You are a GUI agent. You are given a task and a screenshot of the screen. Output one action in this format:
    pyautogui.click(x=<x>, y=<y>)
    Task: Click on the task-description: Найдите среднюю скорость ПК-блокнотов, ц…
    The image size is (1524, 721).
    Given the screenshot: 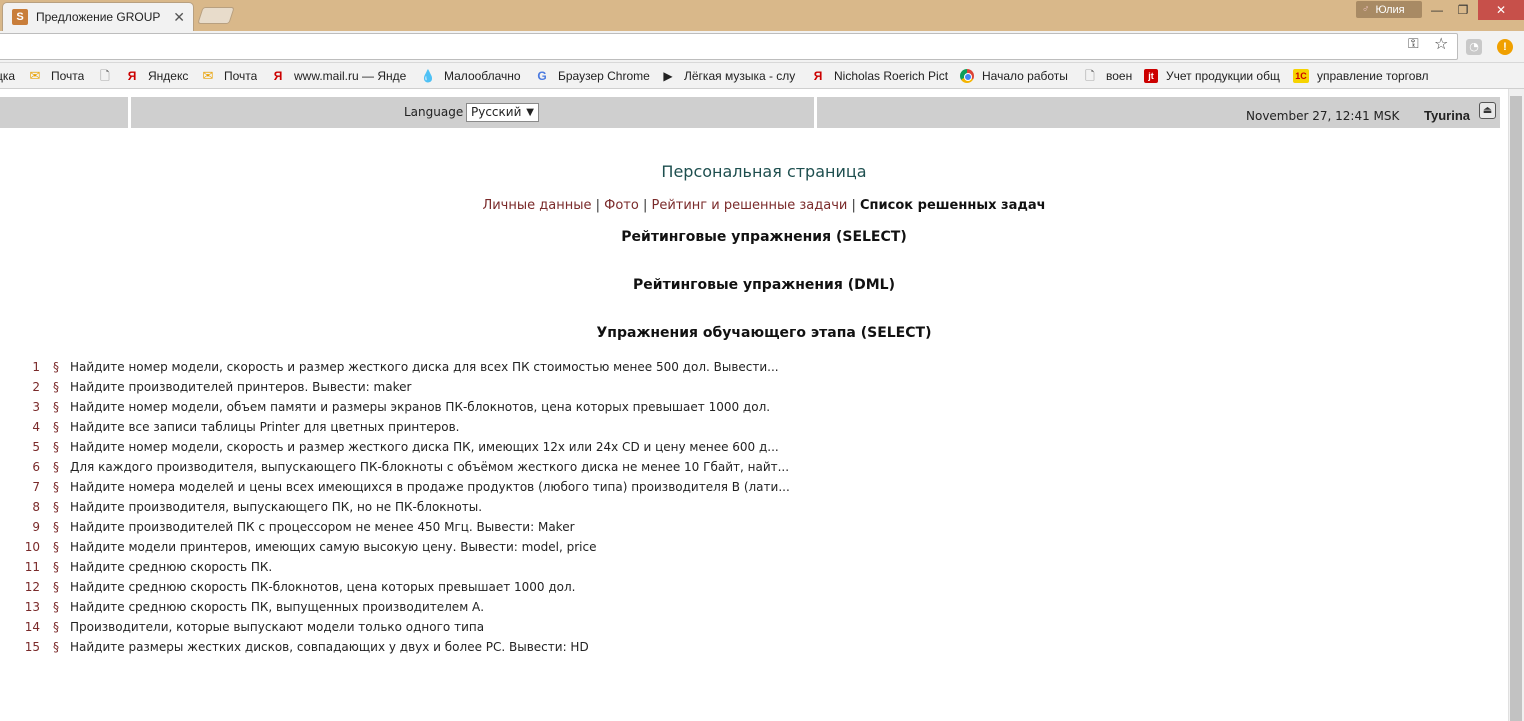 What is the action you would take?
    pyautogui.click(x=322, y=587)
    